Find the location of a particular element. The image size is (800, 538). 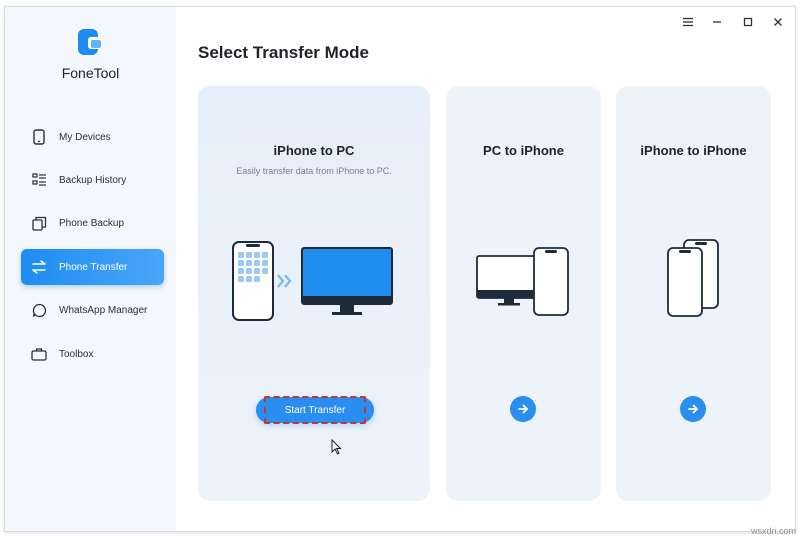

mouse-cursor-icon is located at coordinates (336, 449).